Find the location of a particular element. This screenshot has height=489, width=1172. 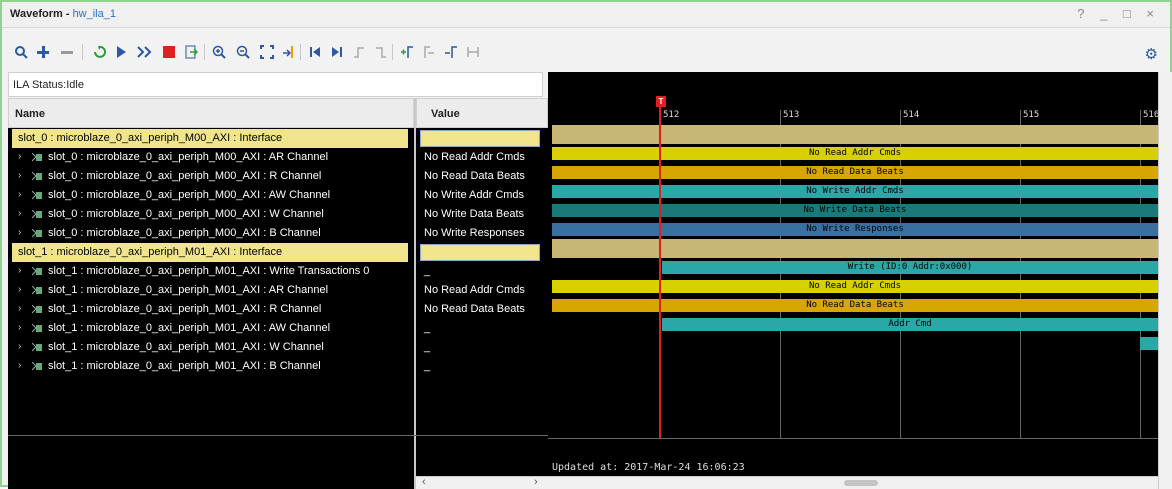

time-tick-label: 512 is located at coordinates (671, 115).